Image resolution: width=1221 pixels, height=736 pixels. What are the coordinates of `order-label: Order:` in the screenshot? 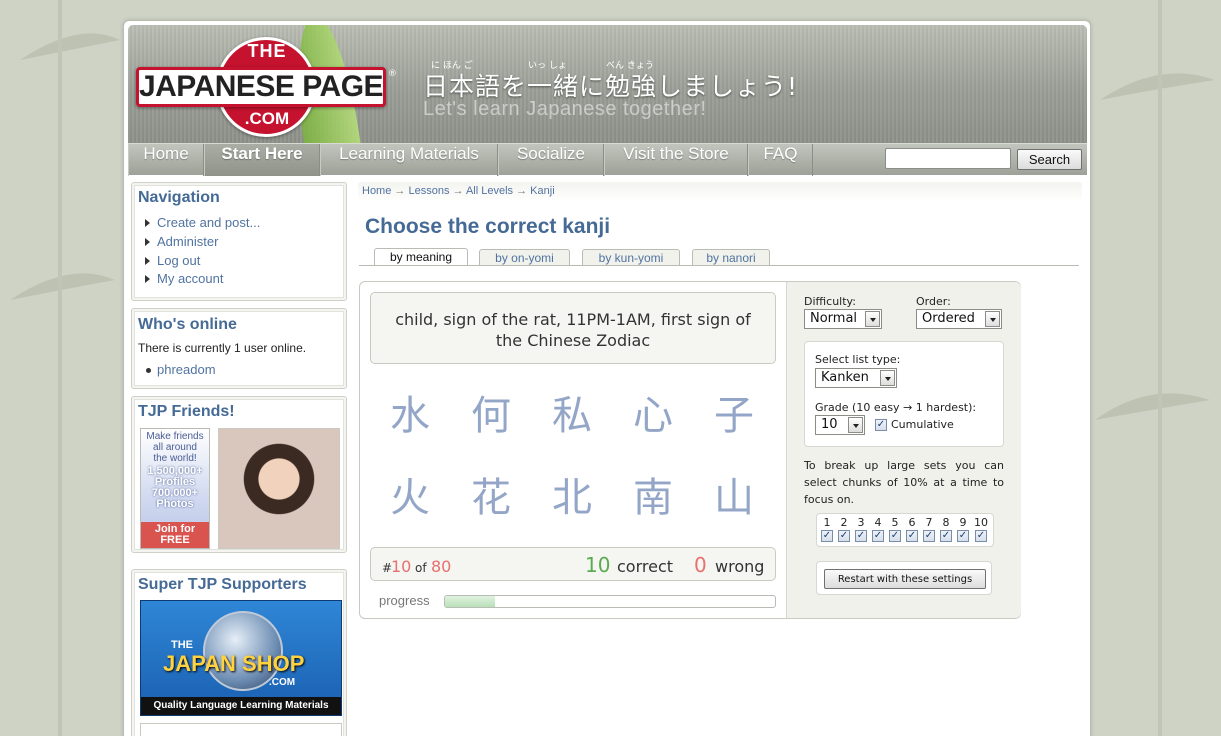 It's located at (933, 301).